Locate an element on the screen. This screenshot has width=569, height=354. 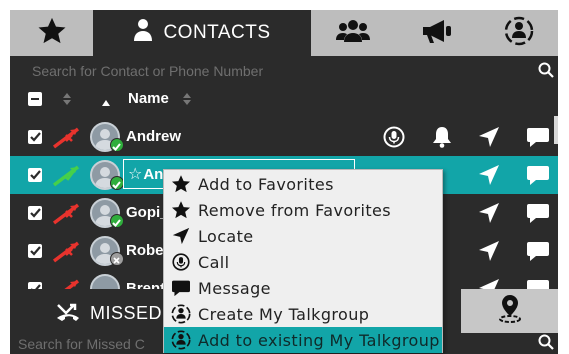
favorite-star-icon: ☆ is located at coordinates (135, 174).